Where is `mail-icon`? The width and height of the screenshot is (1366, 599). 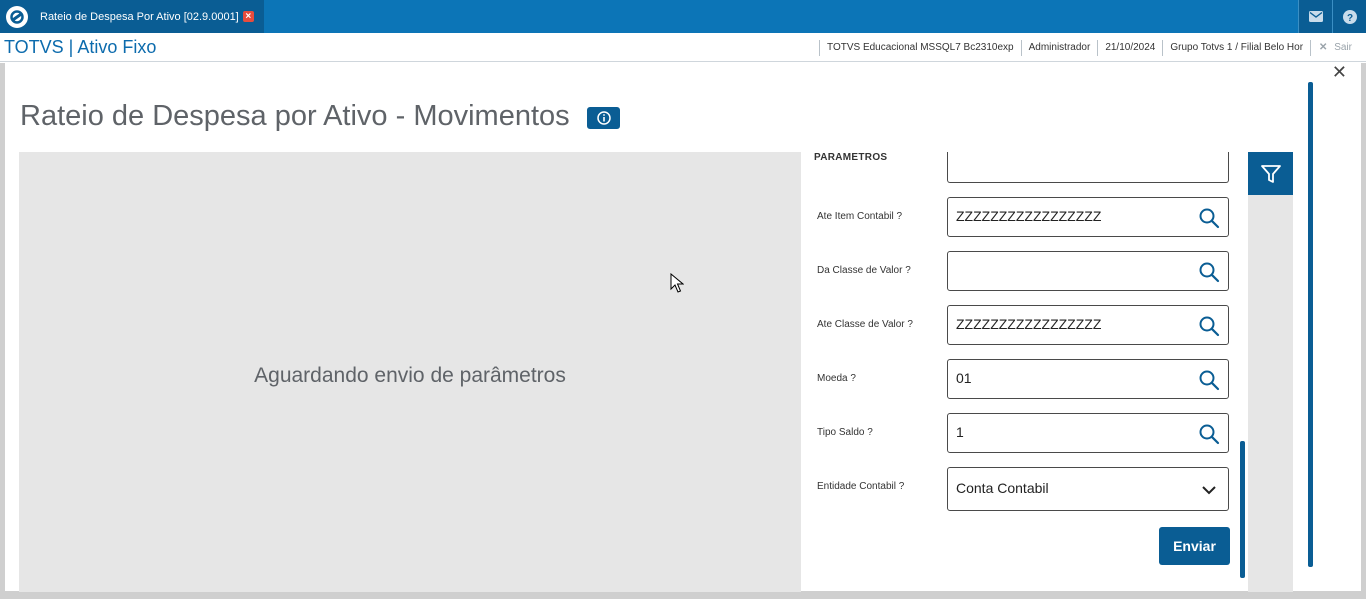 mail-icon is located at coordinates (1315, 16).